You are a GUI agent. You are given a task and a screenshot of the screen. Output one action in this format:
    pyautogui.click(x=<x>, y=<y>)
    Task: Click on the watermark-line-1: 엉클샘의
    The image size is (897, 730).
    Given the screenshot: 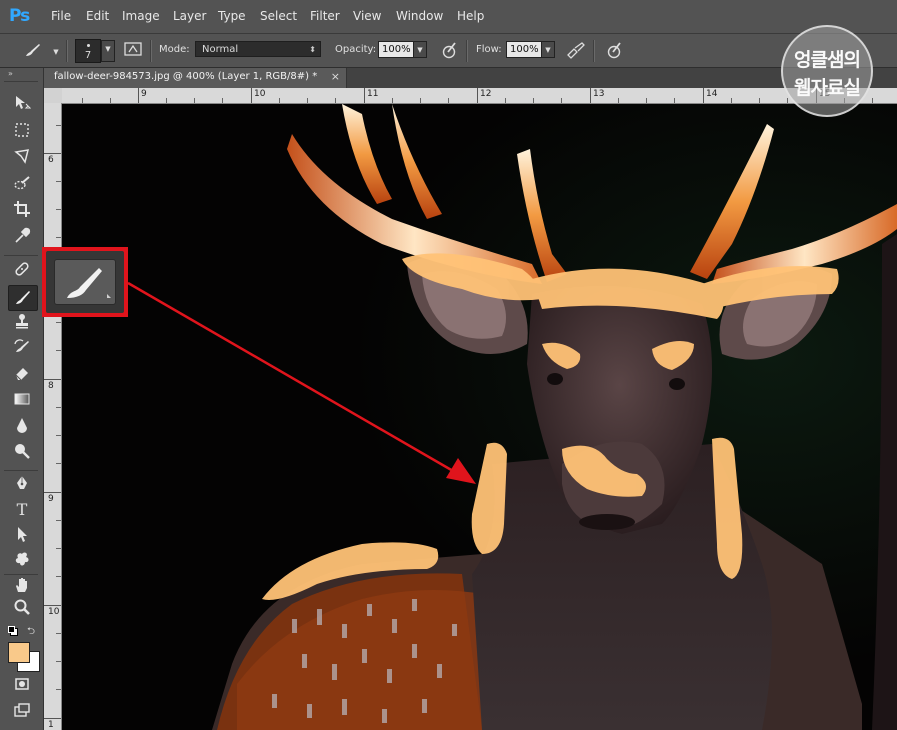 What is the action you would take?
    pyautogui.click(x=827, y=60)
    